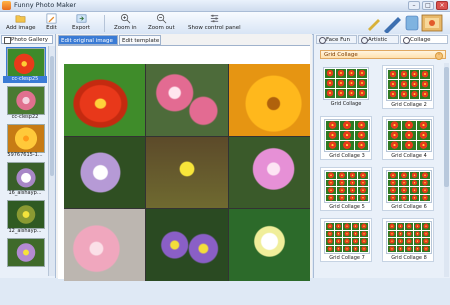 This screenshot has height=305, width=450. I want to click on collage-icon, so click(406, 40).